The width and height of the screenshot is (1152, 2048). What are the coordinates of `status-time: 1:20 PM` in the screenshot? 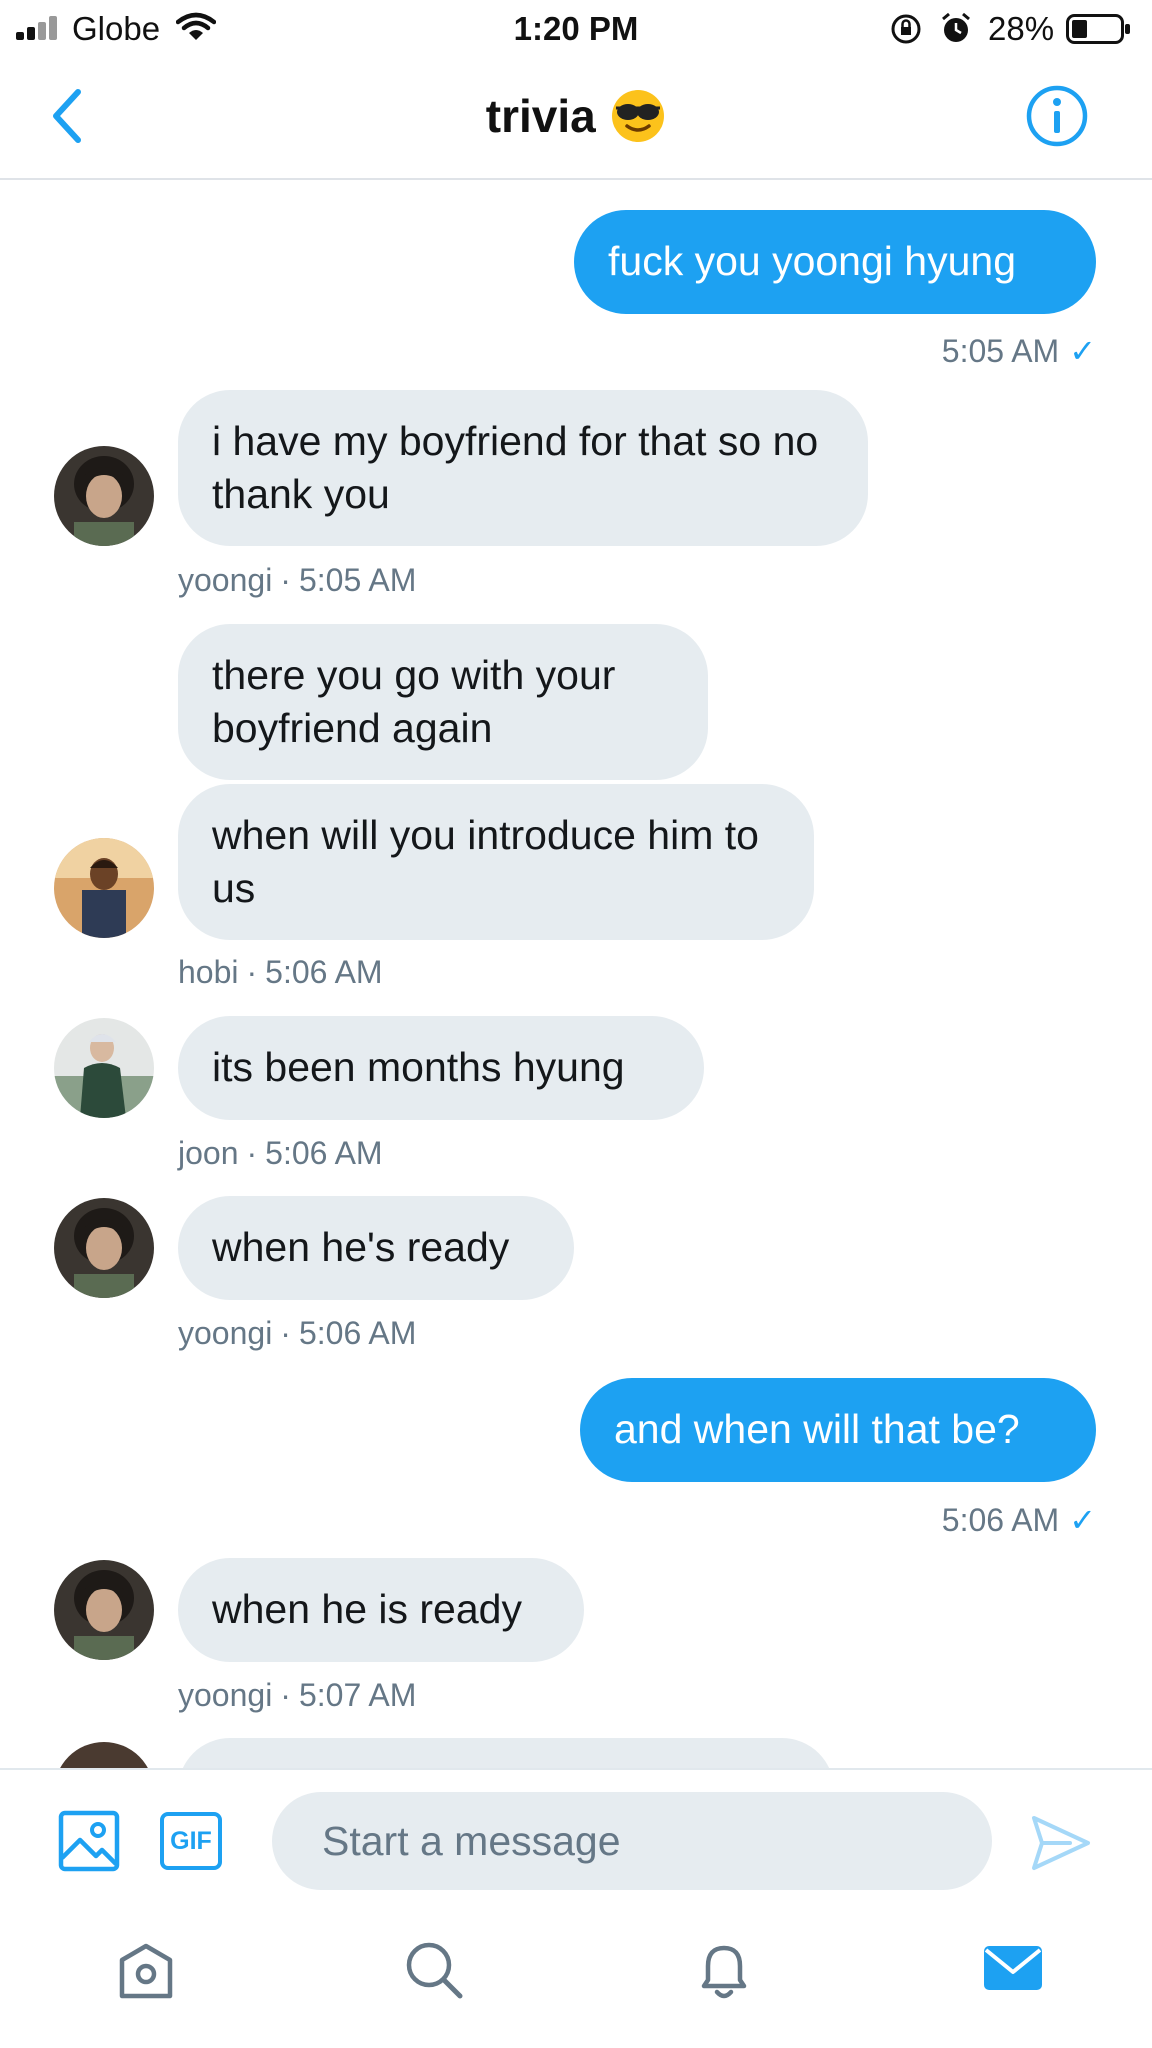 It's located at (576, 28).